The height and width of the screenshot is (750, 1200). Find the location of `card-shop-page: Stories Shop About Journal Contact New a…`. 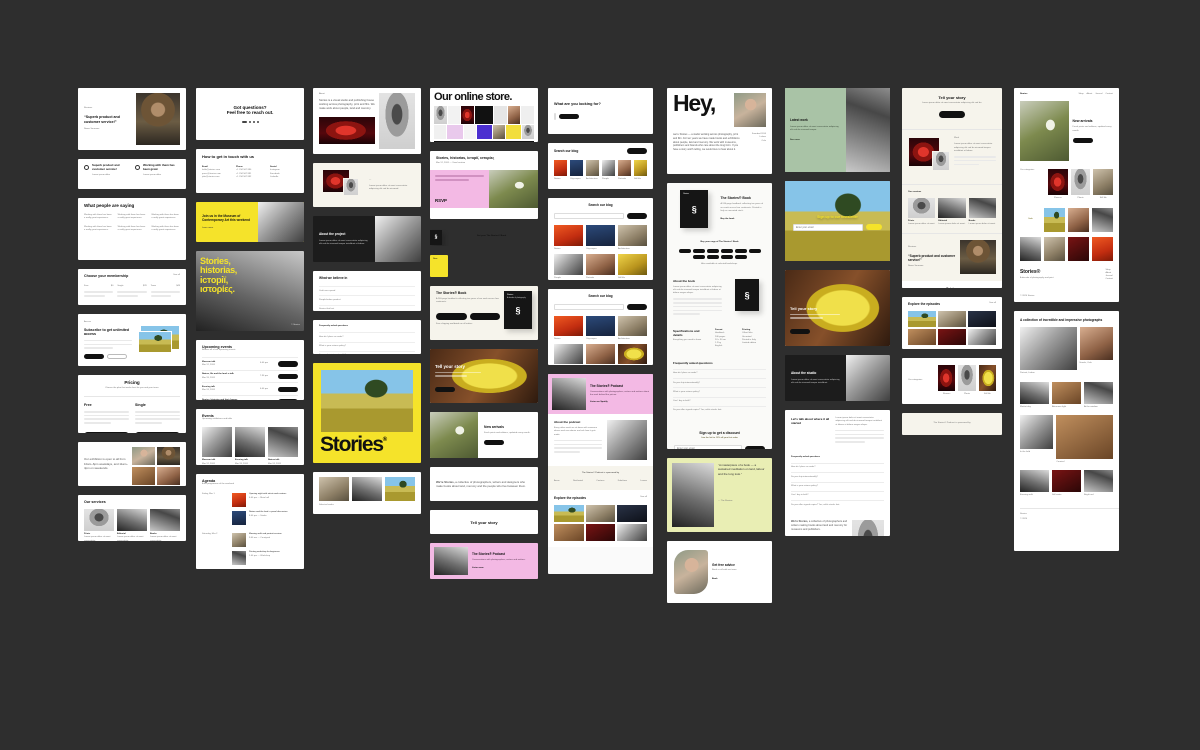

card-shop-page: Stories Shop About Journal Contact New a… is located at coordinates (1066, 195).